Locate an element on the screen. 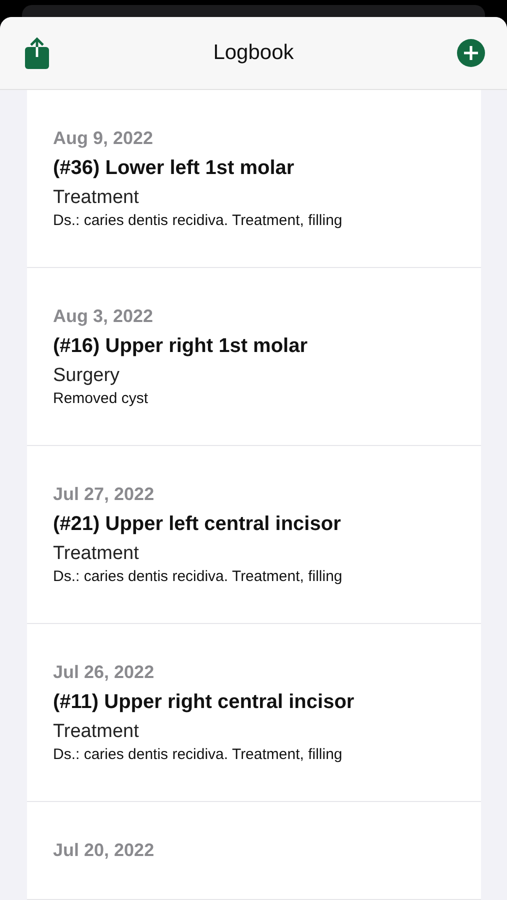 This screenshot has height=900, width=507. entry-date: Aug 9, 2022 is located at coordinates (103, 138).